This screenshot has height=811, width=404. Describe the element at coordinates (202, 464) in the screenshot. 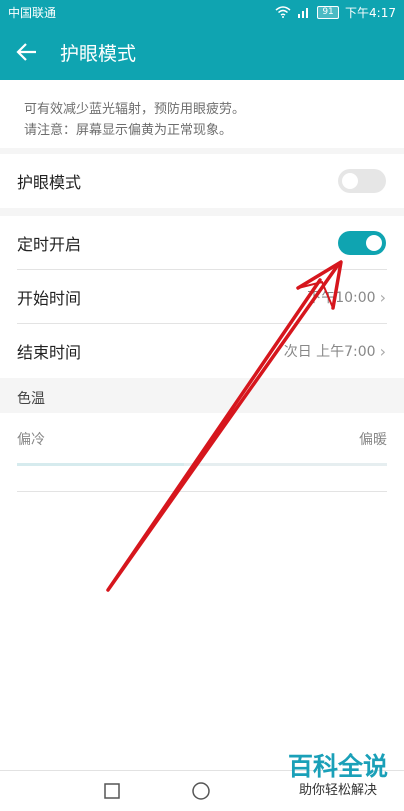

I see `color-temp-slider` at that location.